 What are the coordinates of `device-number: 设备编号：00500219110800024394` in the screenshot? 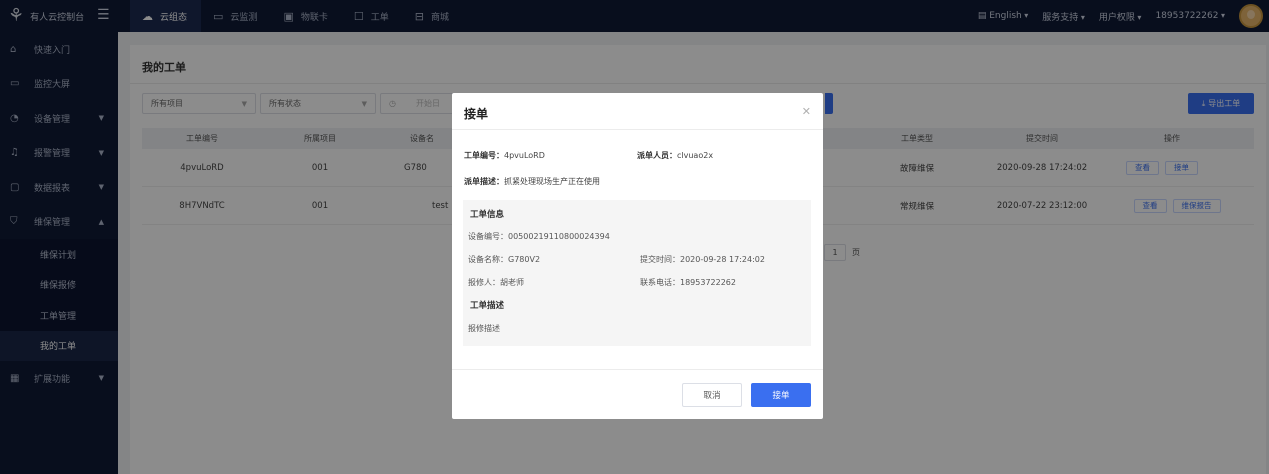 It's located at (539, 236).